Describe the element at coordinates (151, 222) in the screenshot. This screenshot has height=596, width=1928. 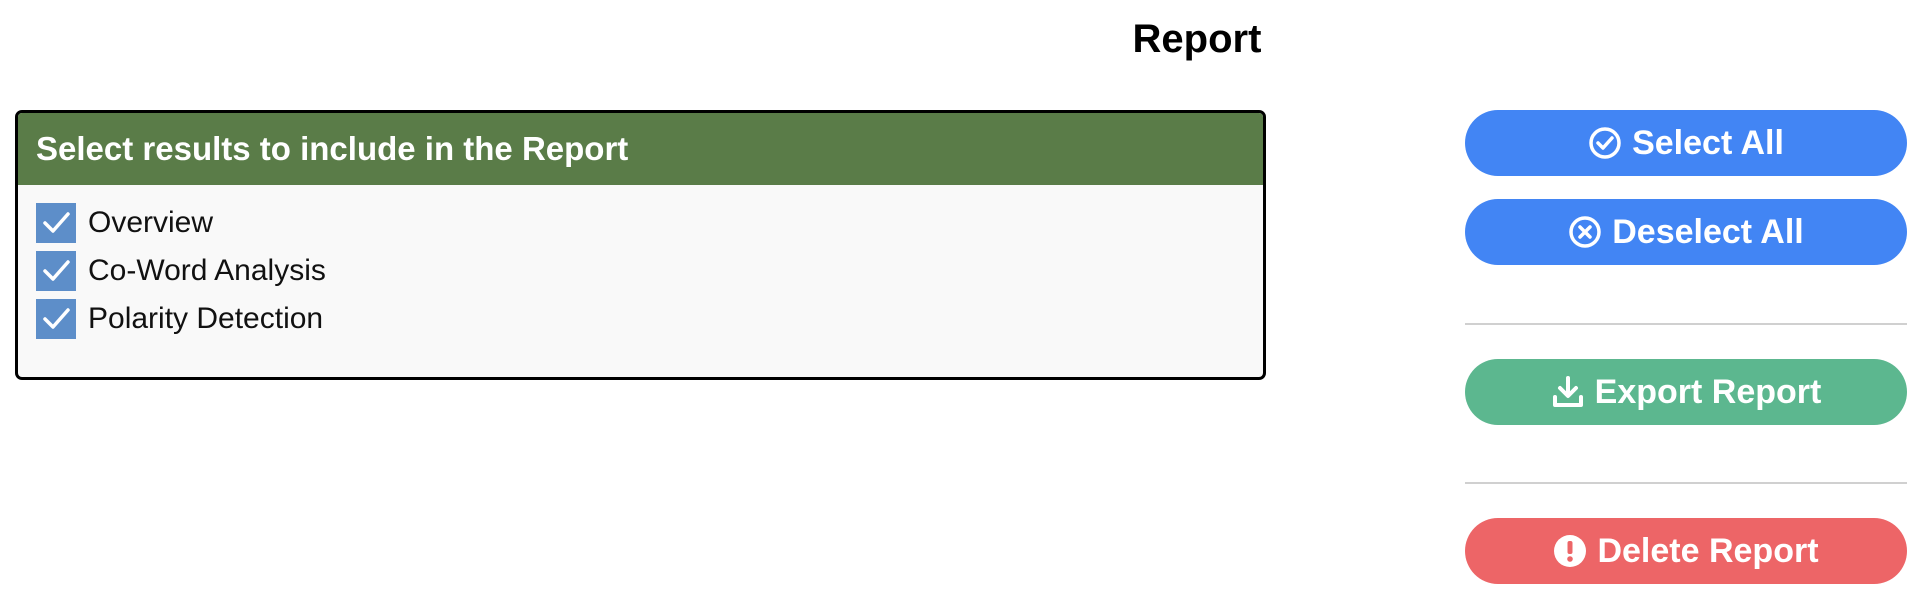
I see `option-label: Overview` at that location.